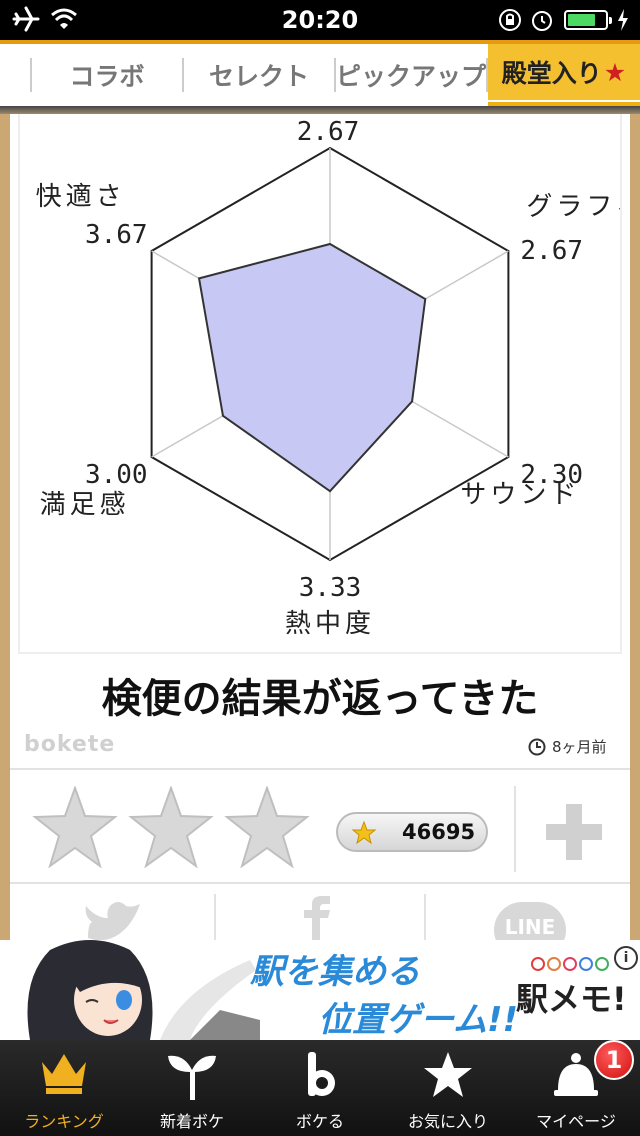 The height and width of the screenshot is (1136, 640). What do you see at coordinates (576, 1121) in the screenshot?
I see `nav-label: マイページ` at bounding box center [576, 1121].